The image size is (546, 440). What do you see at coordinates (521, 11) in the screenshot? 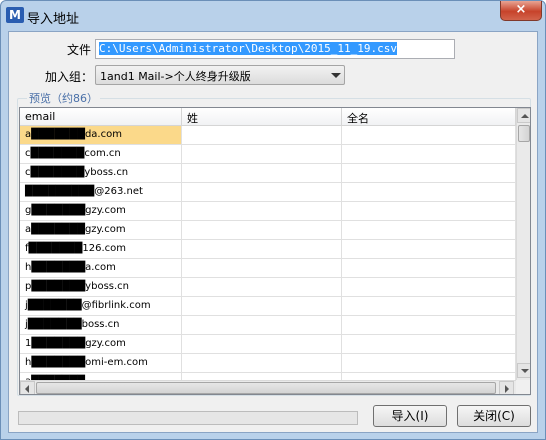
I see `window-close-button: ×` at bounding box center [521, 11].